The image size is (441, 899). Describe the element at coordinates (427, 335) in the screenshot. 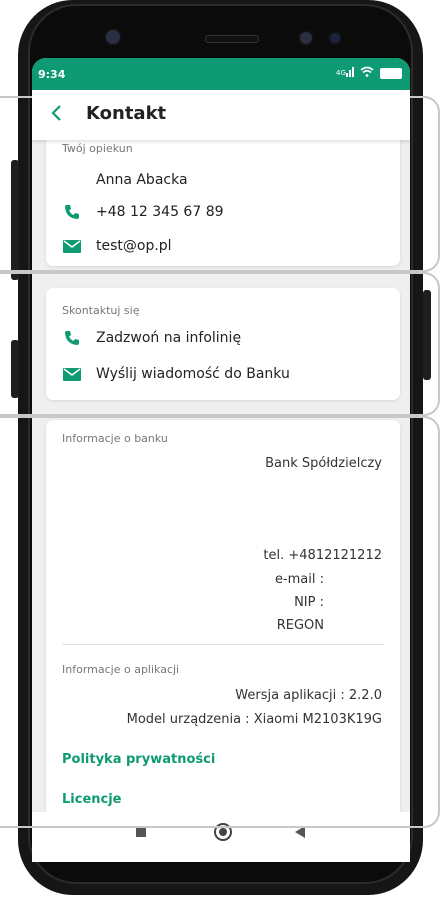

I see `side-button` at that location.